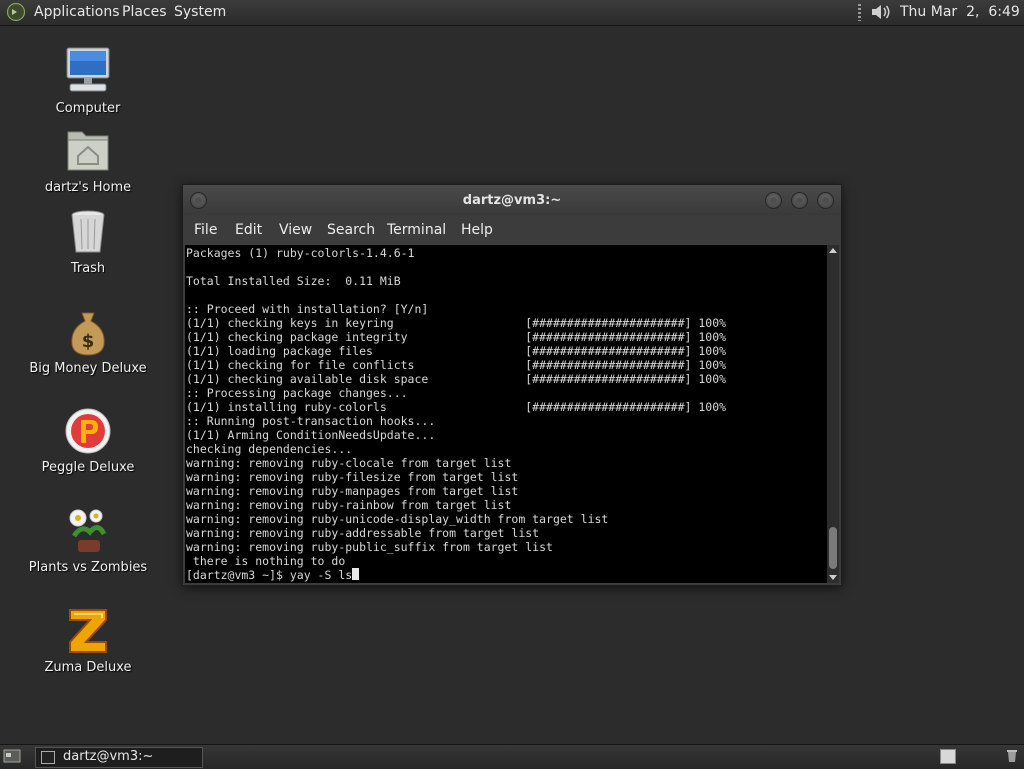 This screenshot has height=769, width=1024. Describe the element at coordinates (88, 368) in the screenshot. I see `desktop-icon-label: Big Money Deluxe` at that location.